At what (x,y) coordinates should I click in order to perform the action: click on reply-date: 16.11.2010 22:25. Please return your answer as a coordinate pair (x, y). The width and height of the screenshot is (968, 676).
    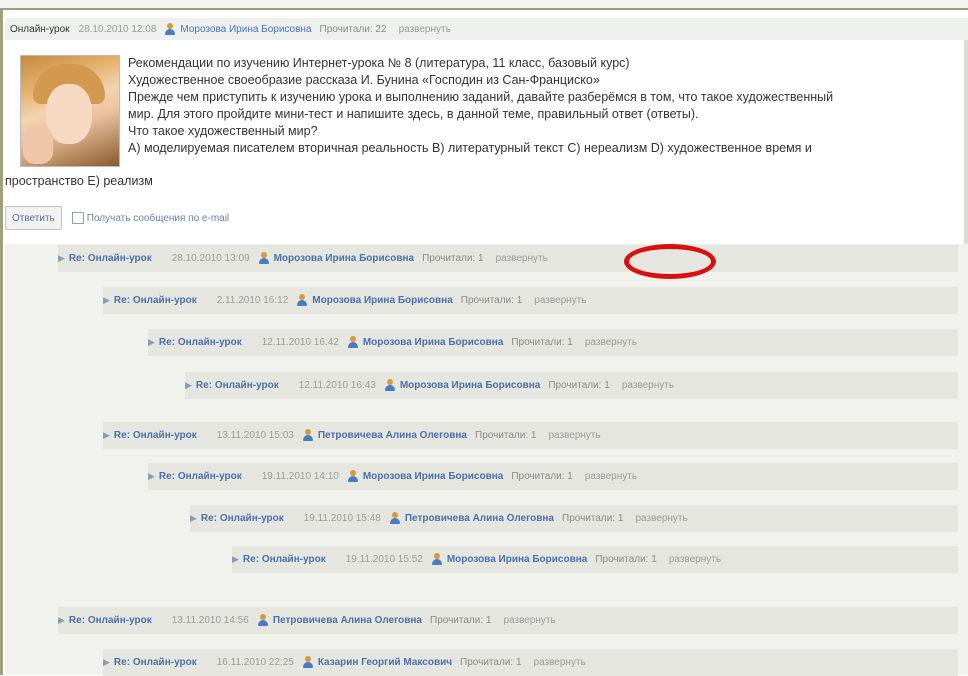
    Looking at the image, I should click on (255, 662).